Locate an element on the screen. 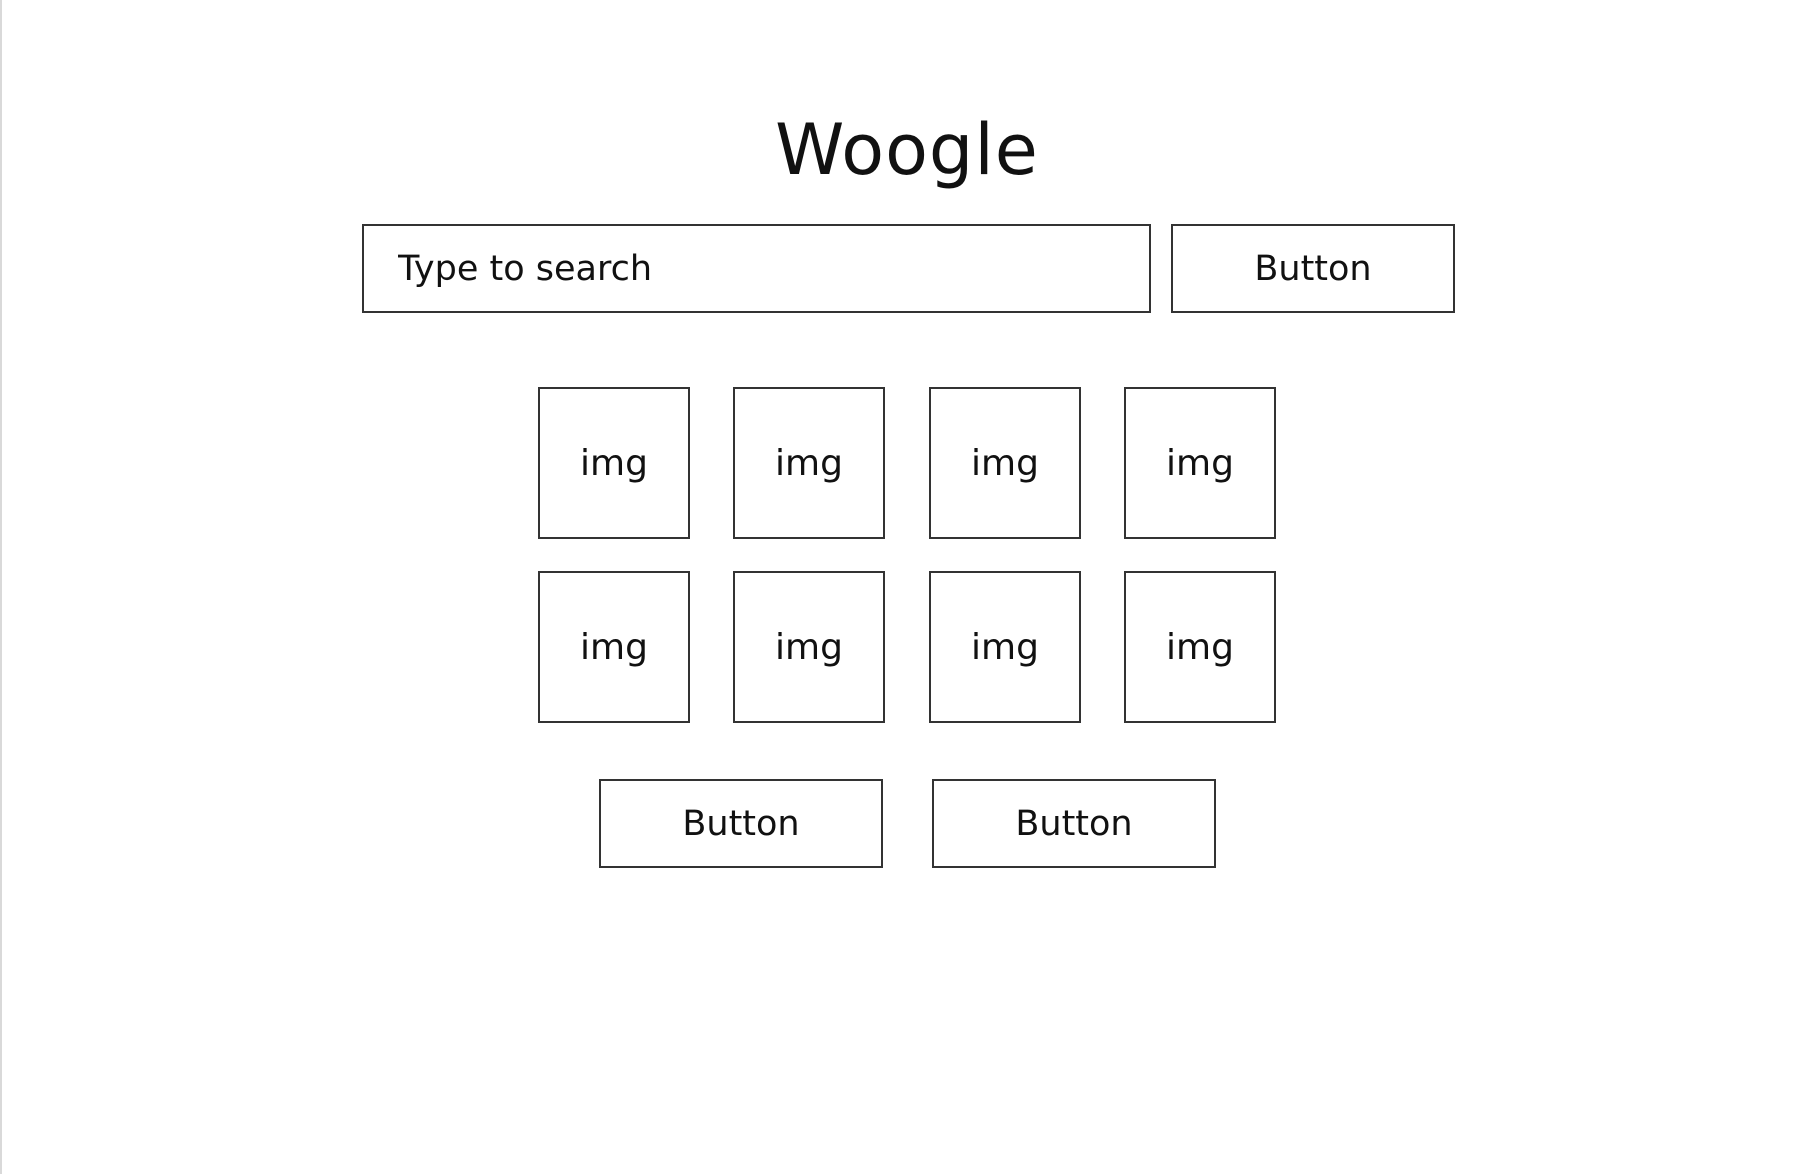 This screenshot has height=1174, width=1810. page-title: Woogle is located at coordinates (907, 150).